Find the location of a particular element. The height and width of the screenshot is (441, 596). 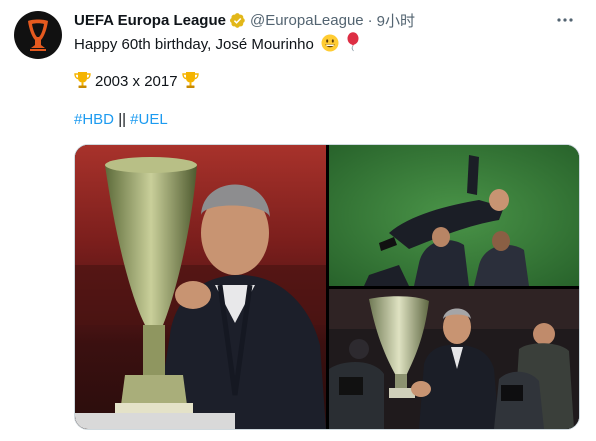

birthday-text: Happy 60th birthday, José Mourinho is located at coordinates (194, 44).